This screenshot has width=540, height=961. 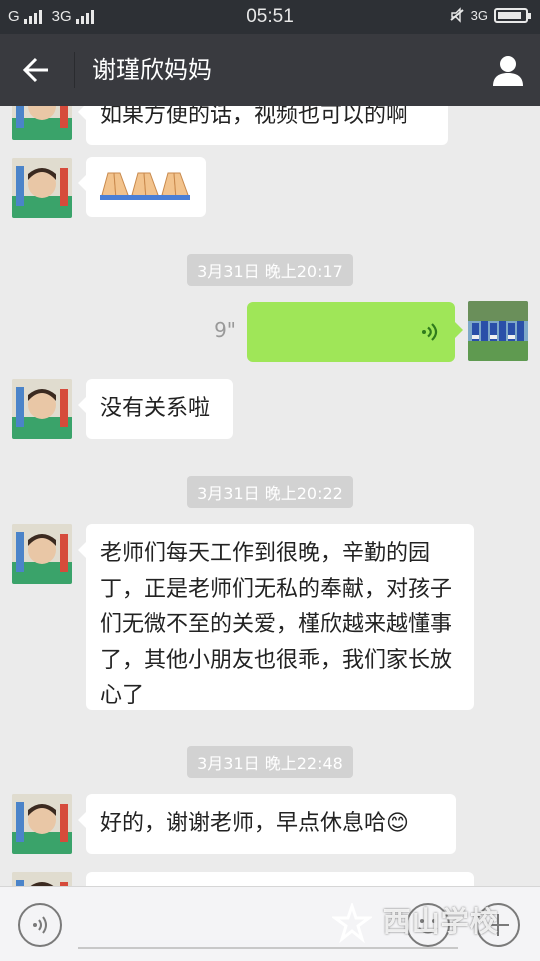 I want to click on status-right: 3G, so click(x=490, y=15).